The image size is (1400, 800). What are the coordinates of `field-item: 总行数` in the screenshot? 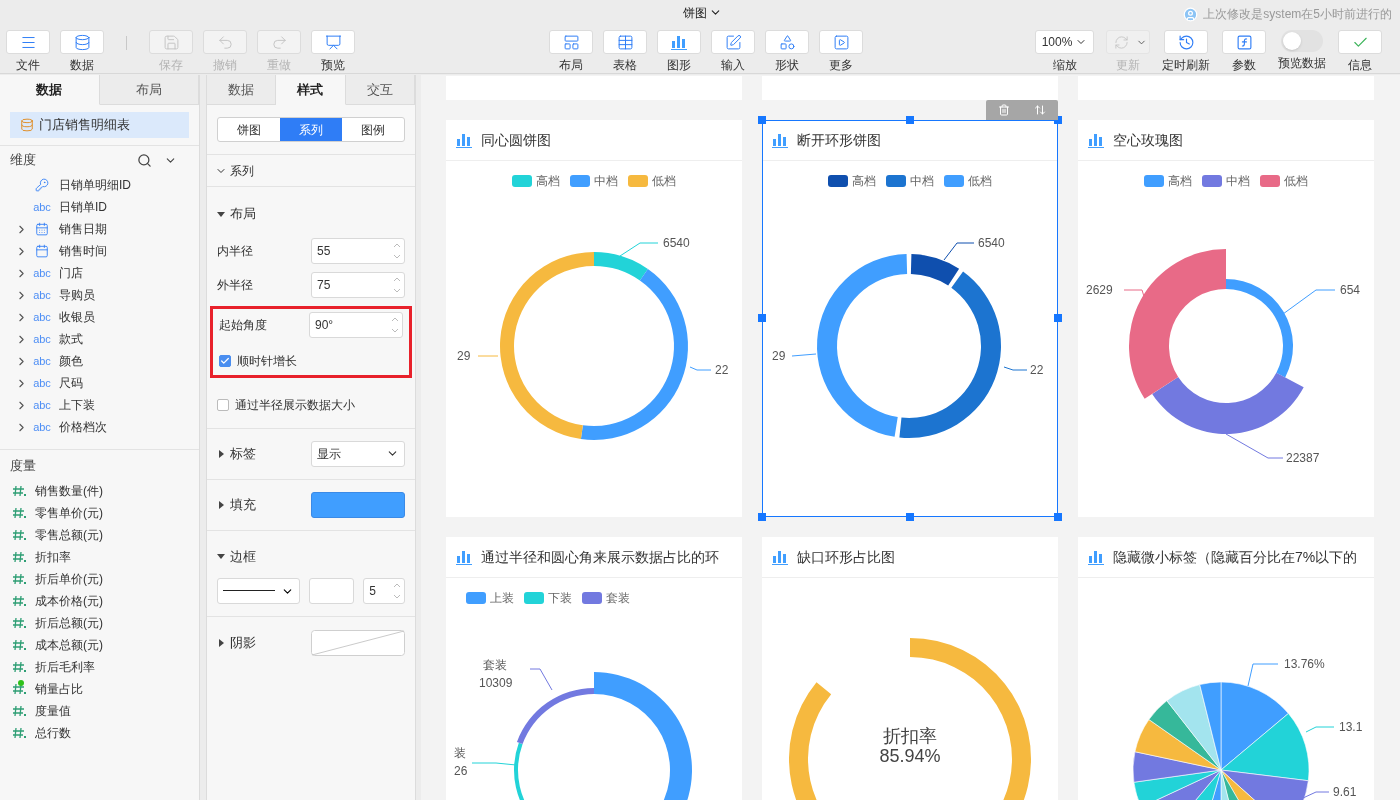 It's located at (53, 733).